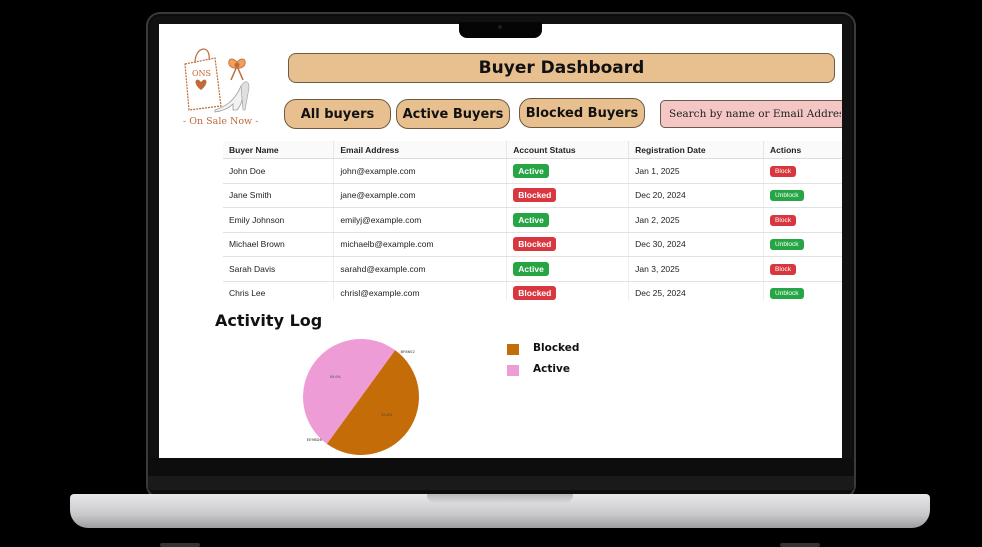 Image resolution: width=982 pixels, height=547 pixels. I want to click on camera-icon, so click(500, 27).